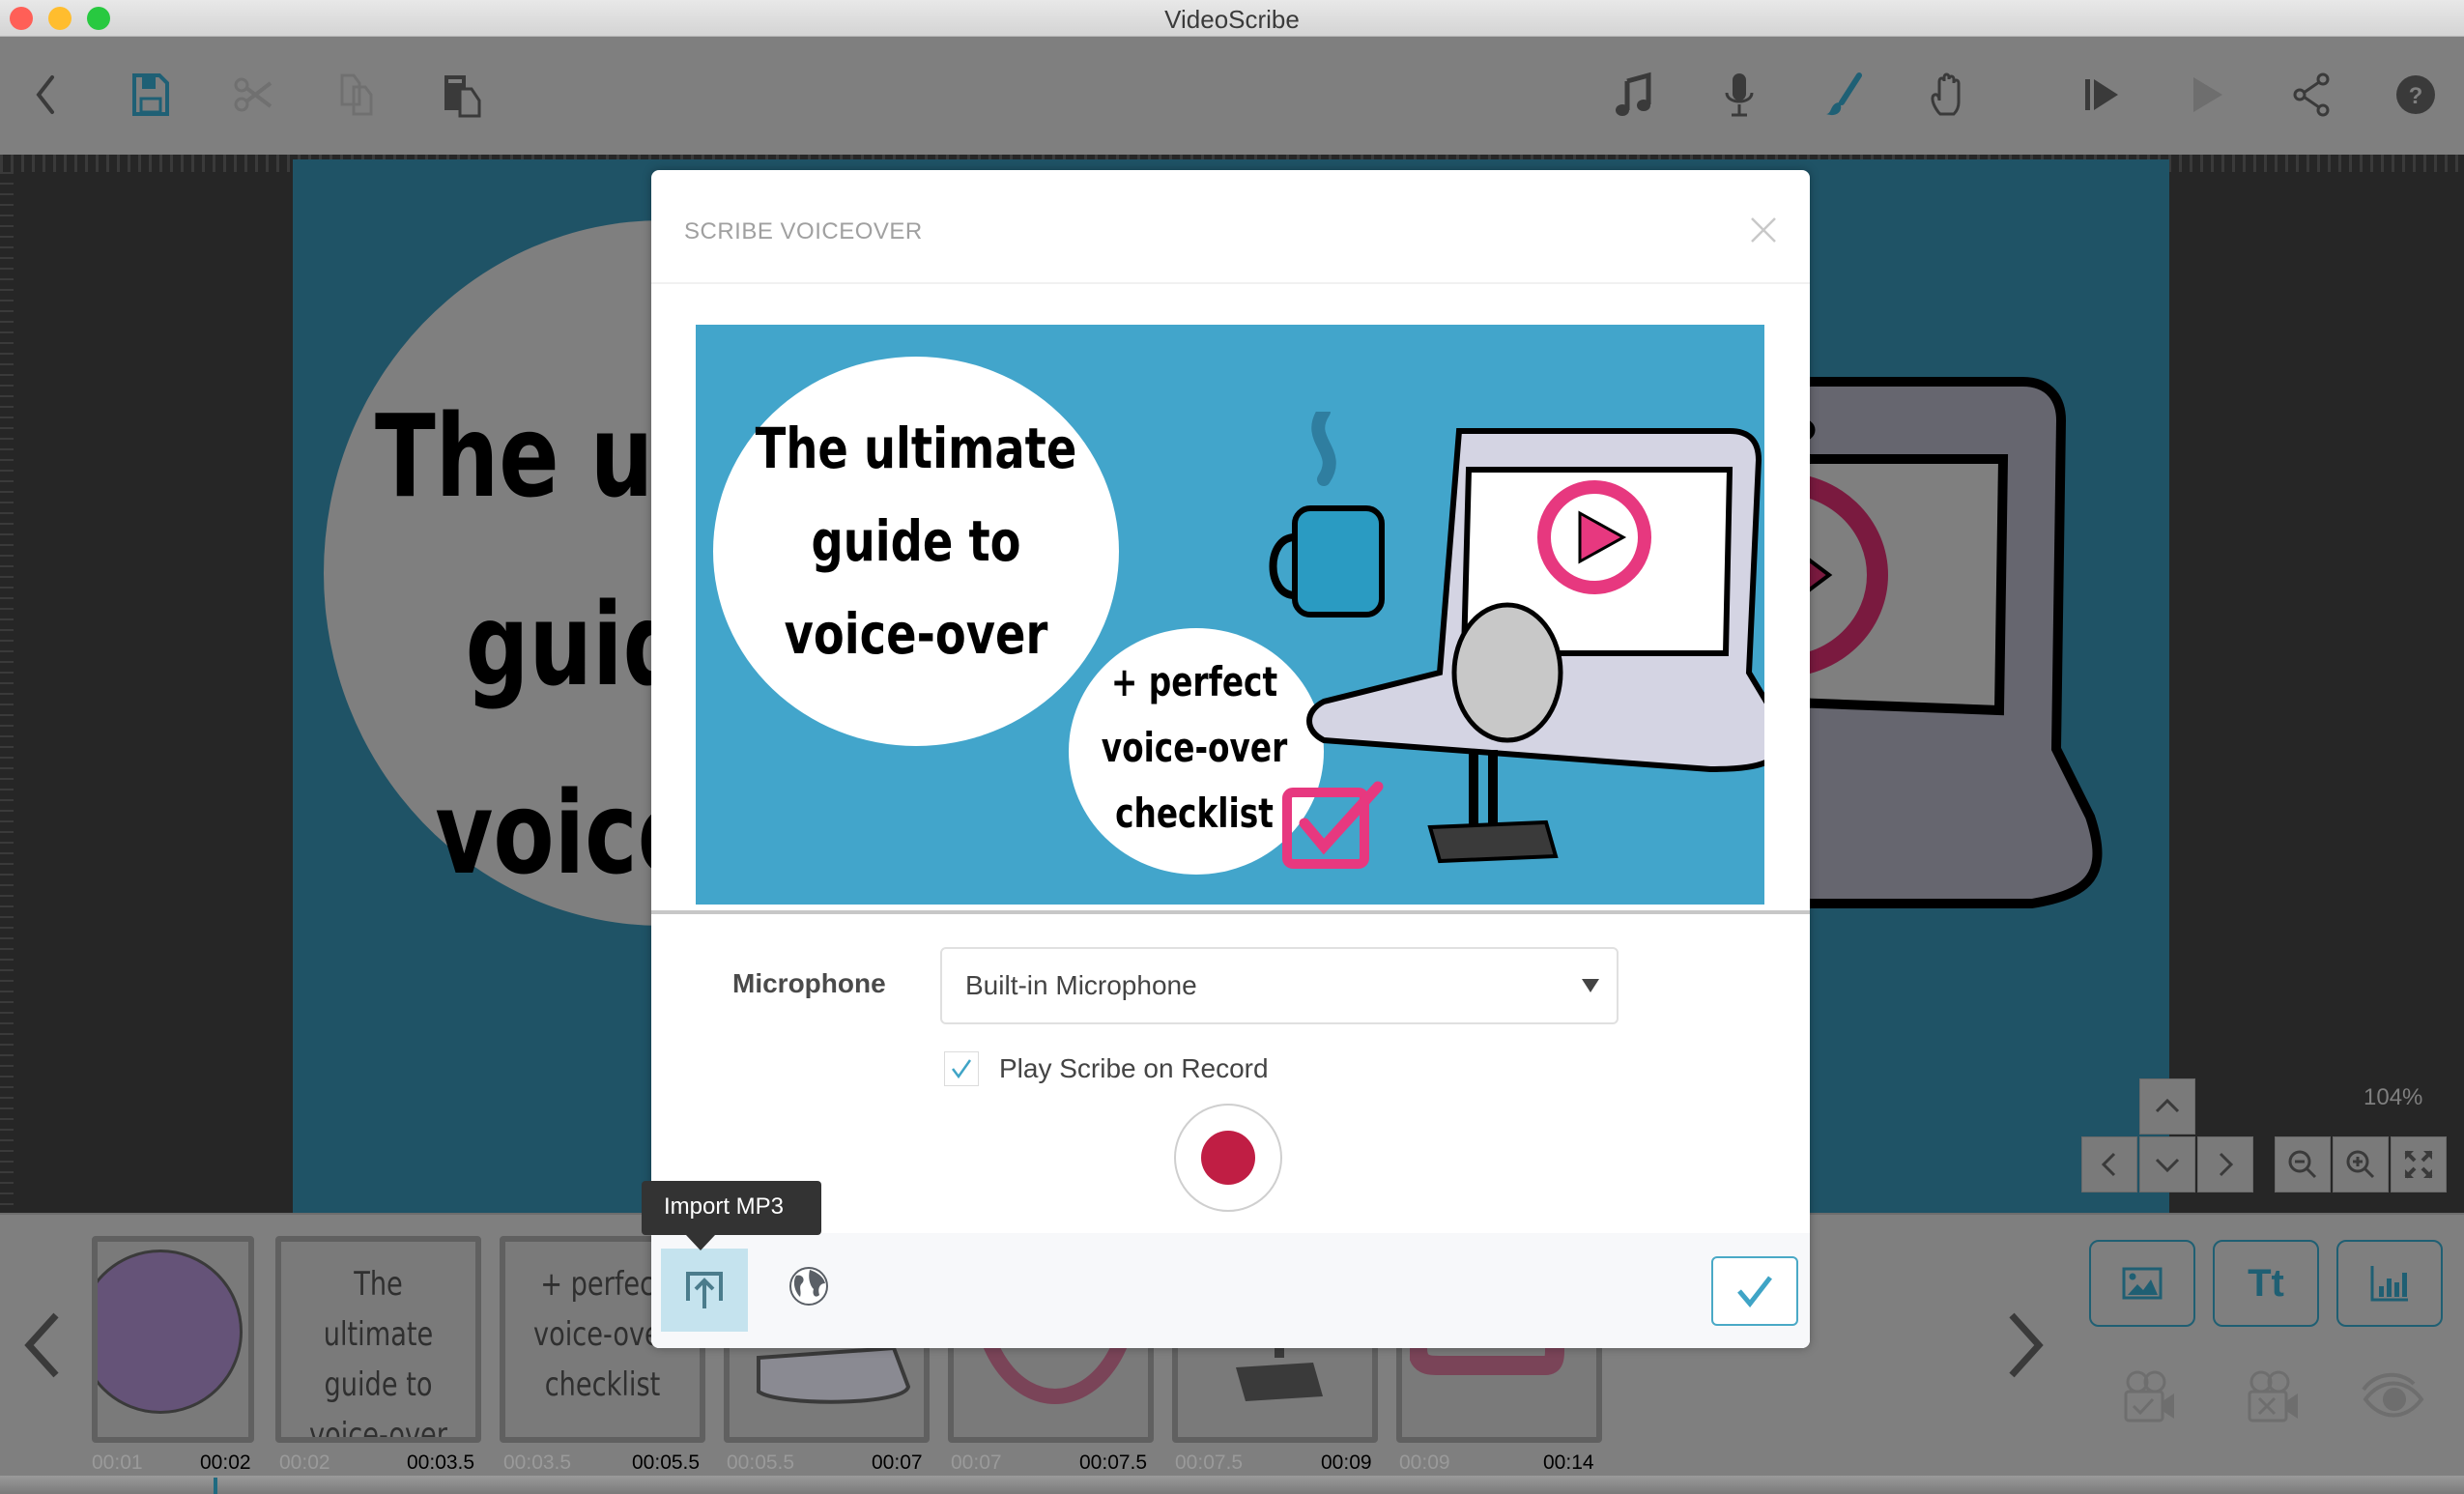 The image size is (2464, 1494). I want to click on music-button, so click(1635, 95).